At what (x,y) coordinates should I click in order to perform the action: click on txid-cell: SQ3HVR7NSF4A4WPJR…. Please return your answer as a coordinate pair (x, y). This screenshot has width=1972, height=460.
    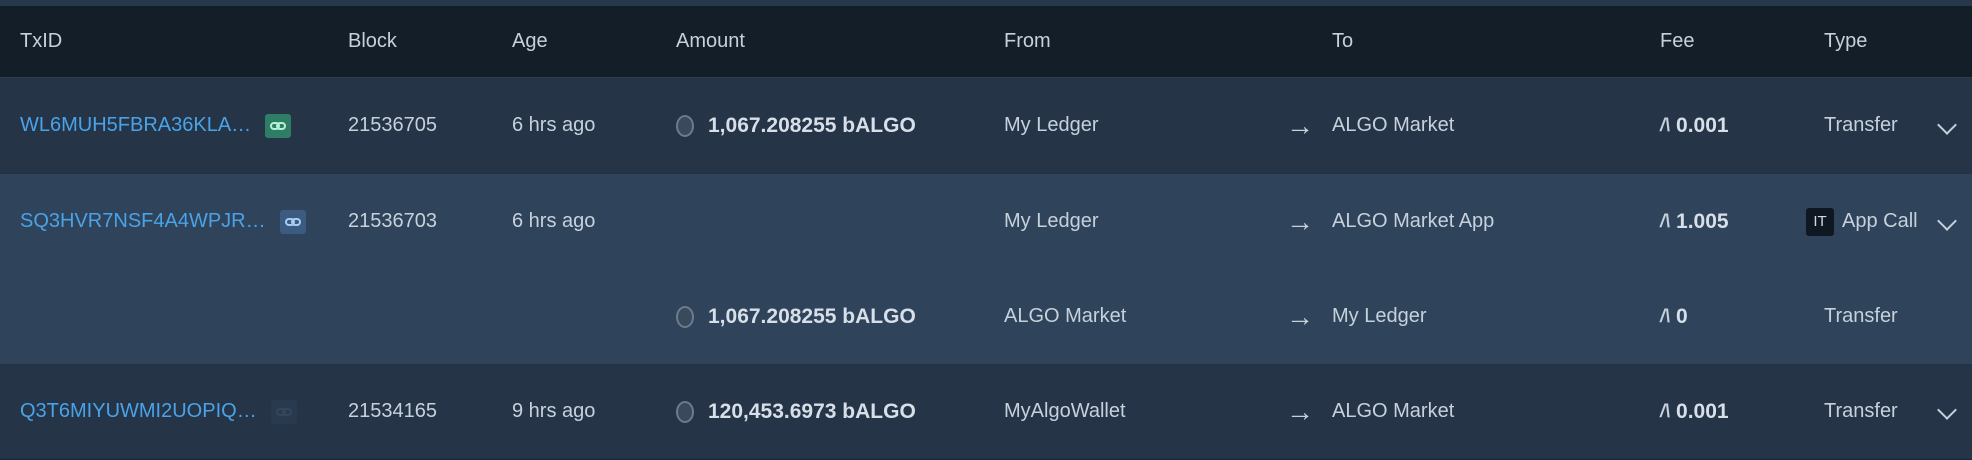
    Looking at the image, I should click on (163, 221).